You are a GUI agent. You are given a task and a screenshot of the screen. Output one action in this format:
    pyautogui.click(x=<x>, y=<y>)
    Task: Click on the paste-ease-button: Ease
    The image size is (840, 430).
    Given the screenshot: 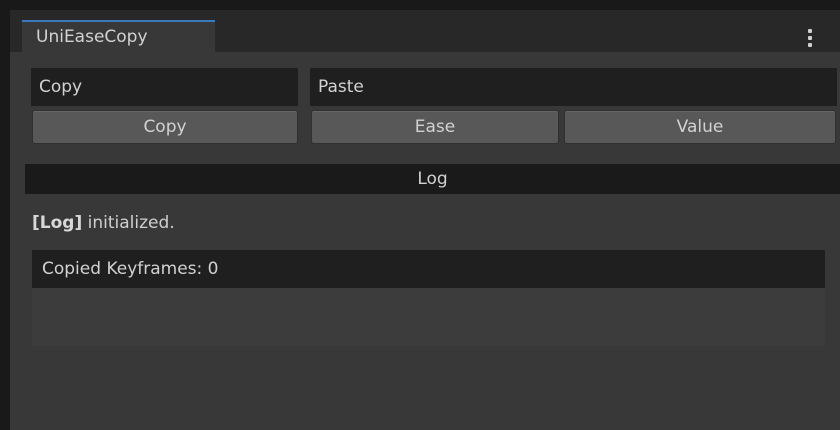 What is the action you would take?
    pyautogui.click(x=435, y=127)
    